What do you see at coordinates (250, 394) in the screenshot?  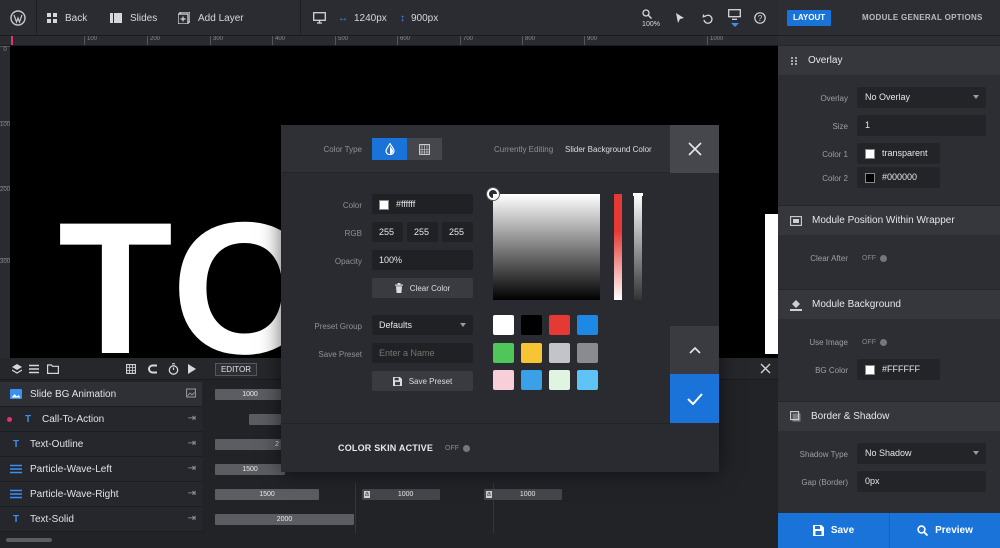 I see `timeline-track: 1000` at bounding box center [250, 394].